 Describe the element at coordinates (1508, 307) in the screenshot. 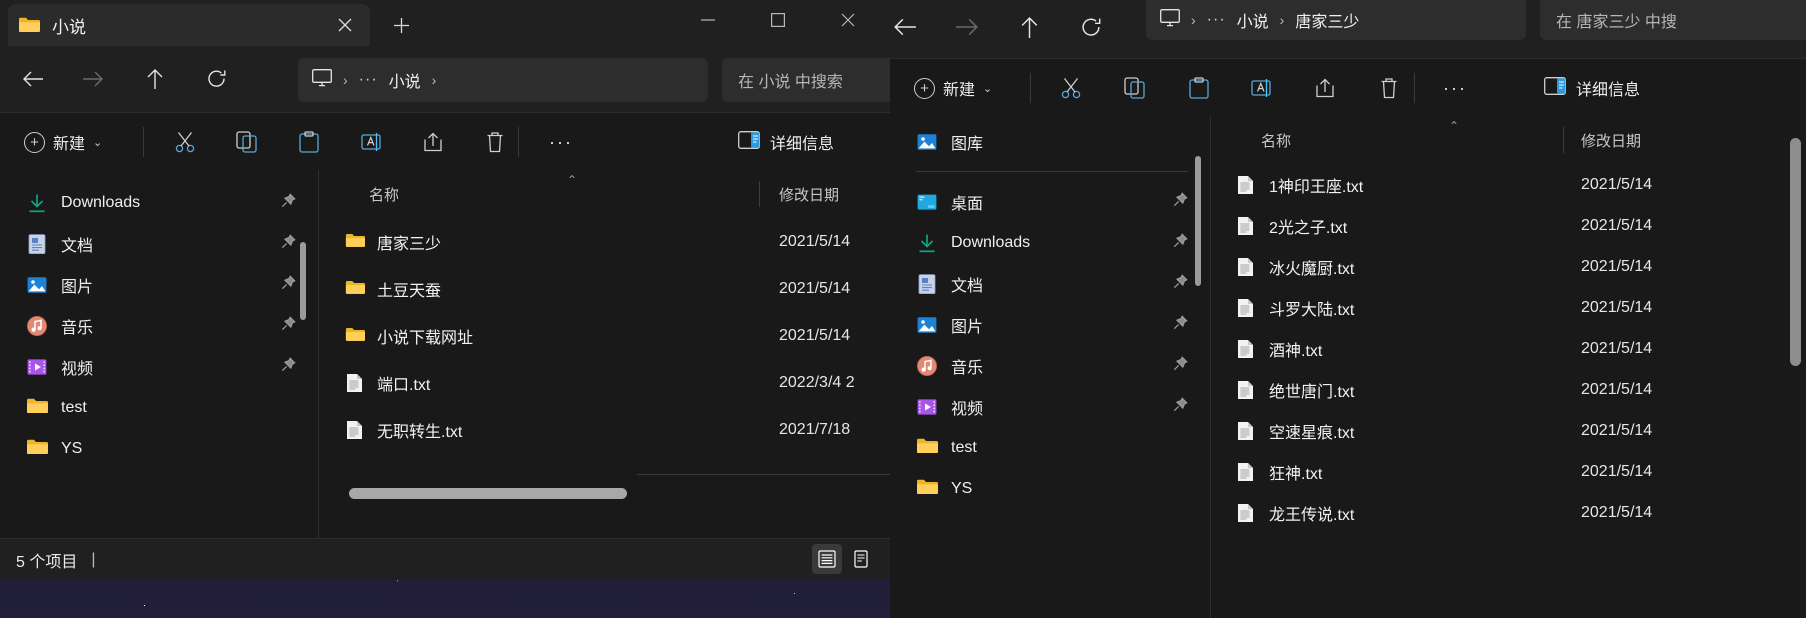

I see `table-row: 斗罗大陆.txt 2021/5/14` at that location.